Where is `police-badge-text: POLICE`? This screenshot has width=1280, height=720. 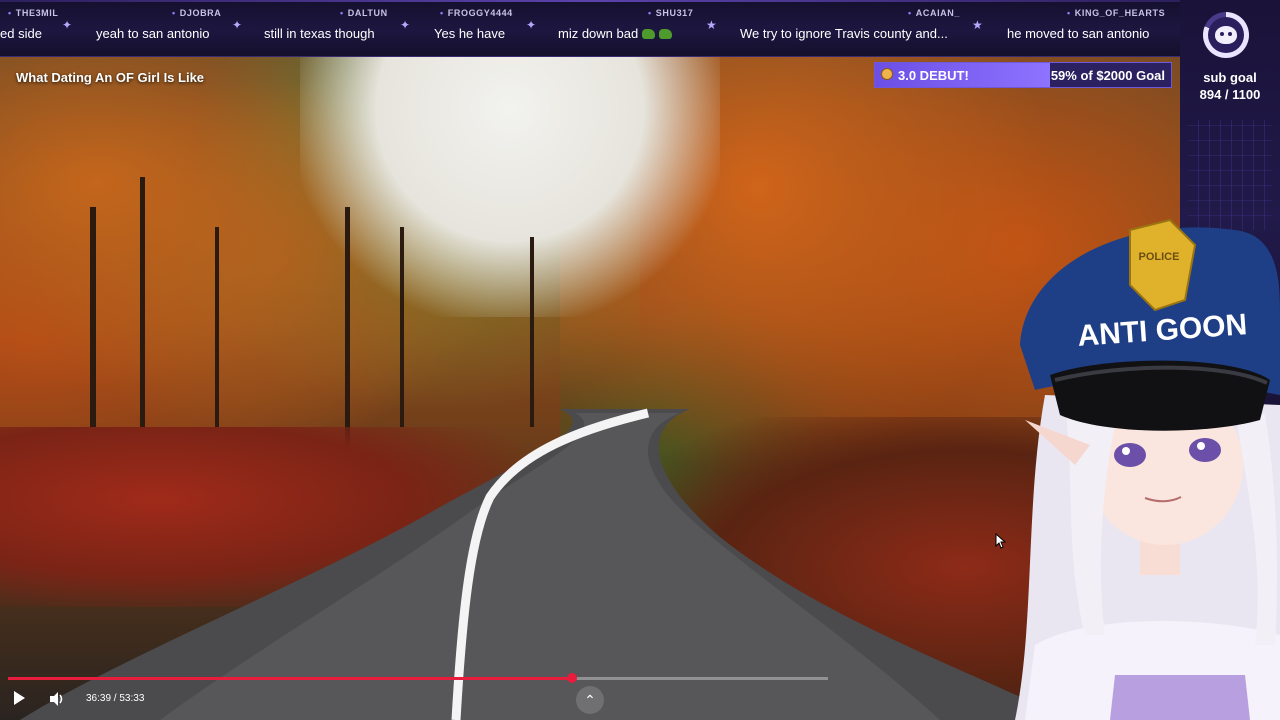 police-badge-text: POLICE is located at coordinates (1159, 257).